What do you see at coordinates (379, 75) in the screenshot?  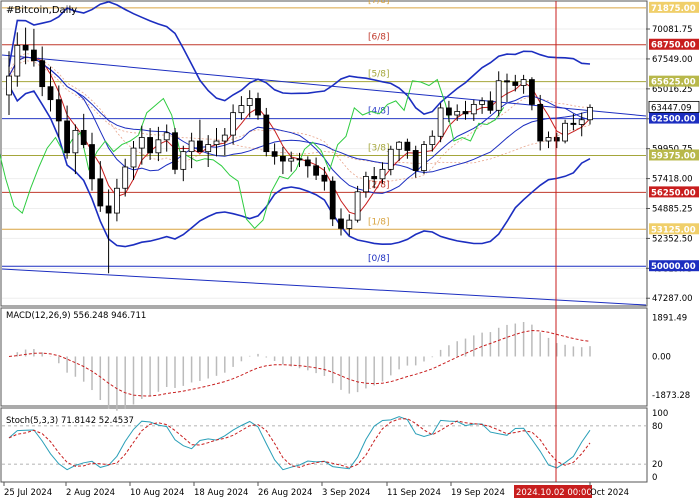 I see `level-label: [5/8]` at bounding box center [379, 75].